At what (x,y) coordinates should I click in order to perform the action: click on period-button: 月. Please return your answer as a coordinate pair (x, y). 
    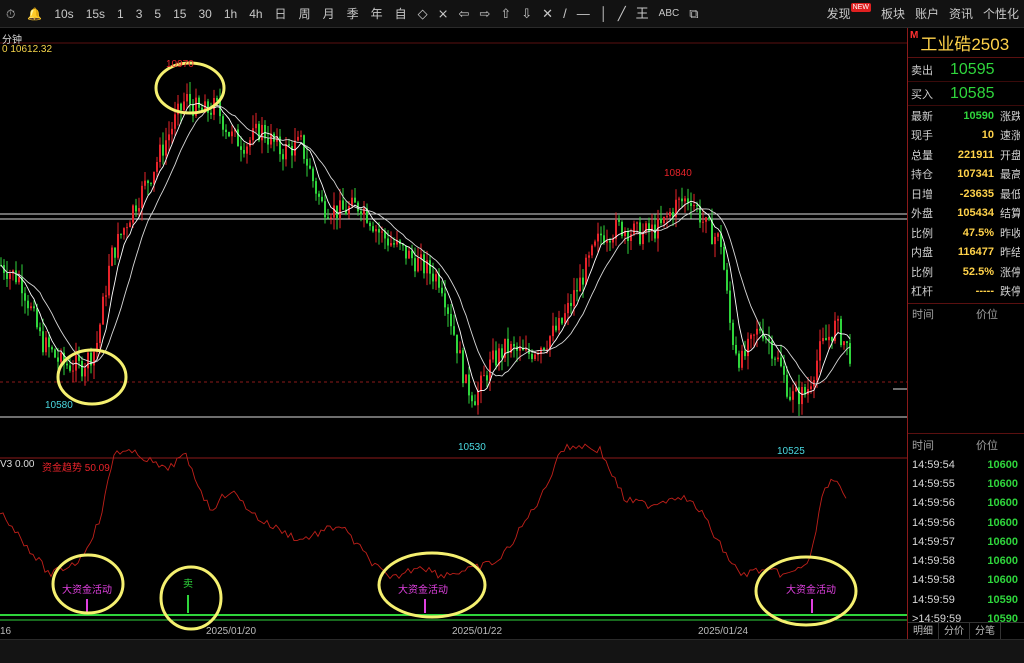
    Looking at the image, I should click on (329, 14).